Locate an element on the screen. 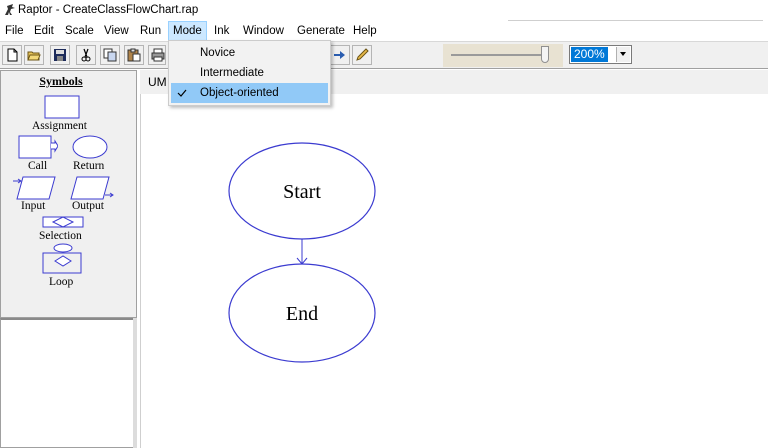 The width and height of the screenshot is (768, 448). symbol-label-output: Output is located at coordinates (88, 206).